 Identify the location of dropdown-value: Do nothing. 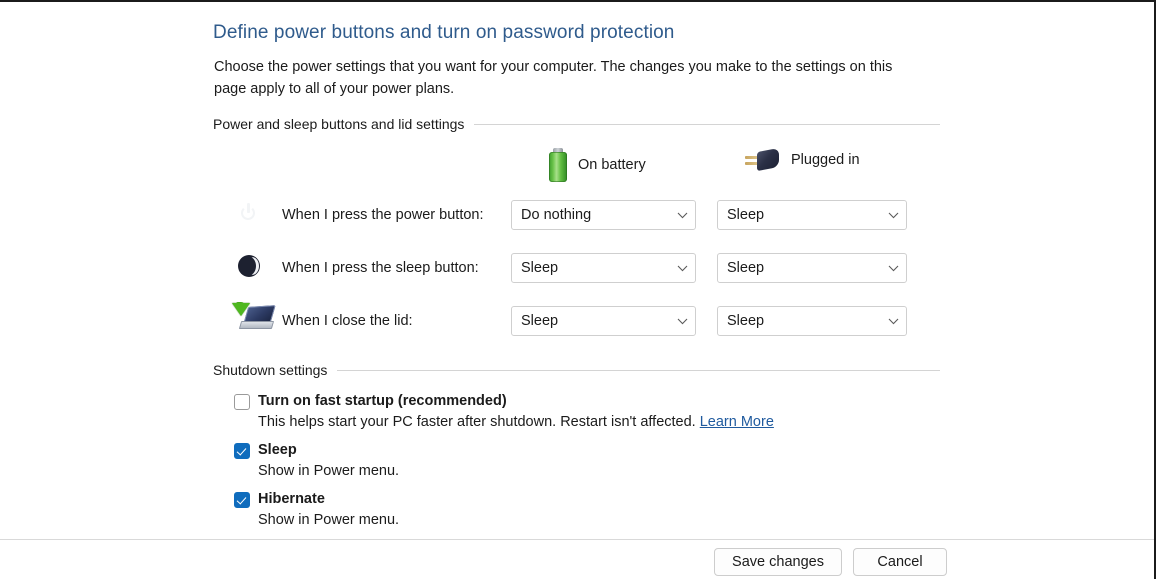
(556, 215).